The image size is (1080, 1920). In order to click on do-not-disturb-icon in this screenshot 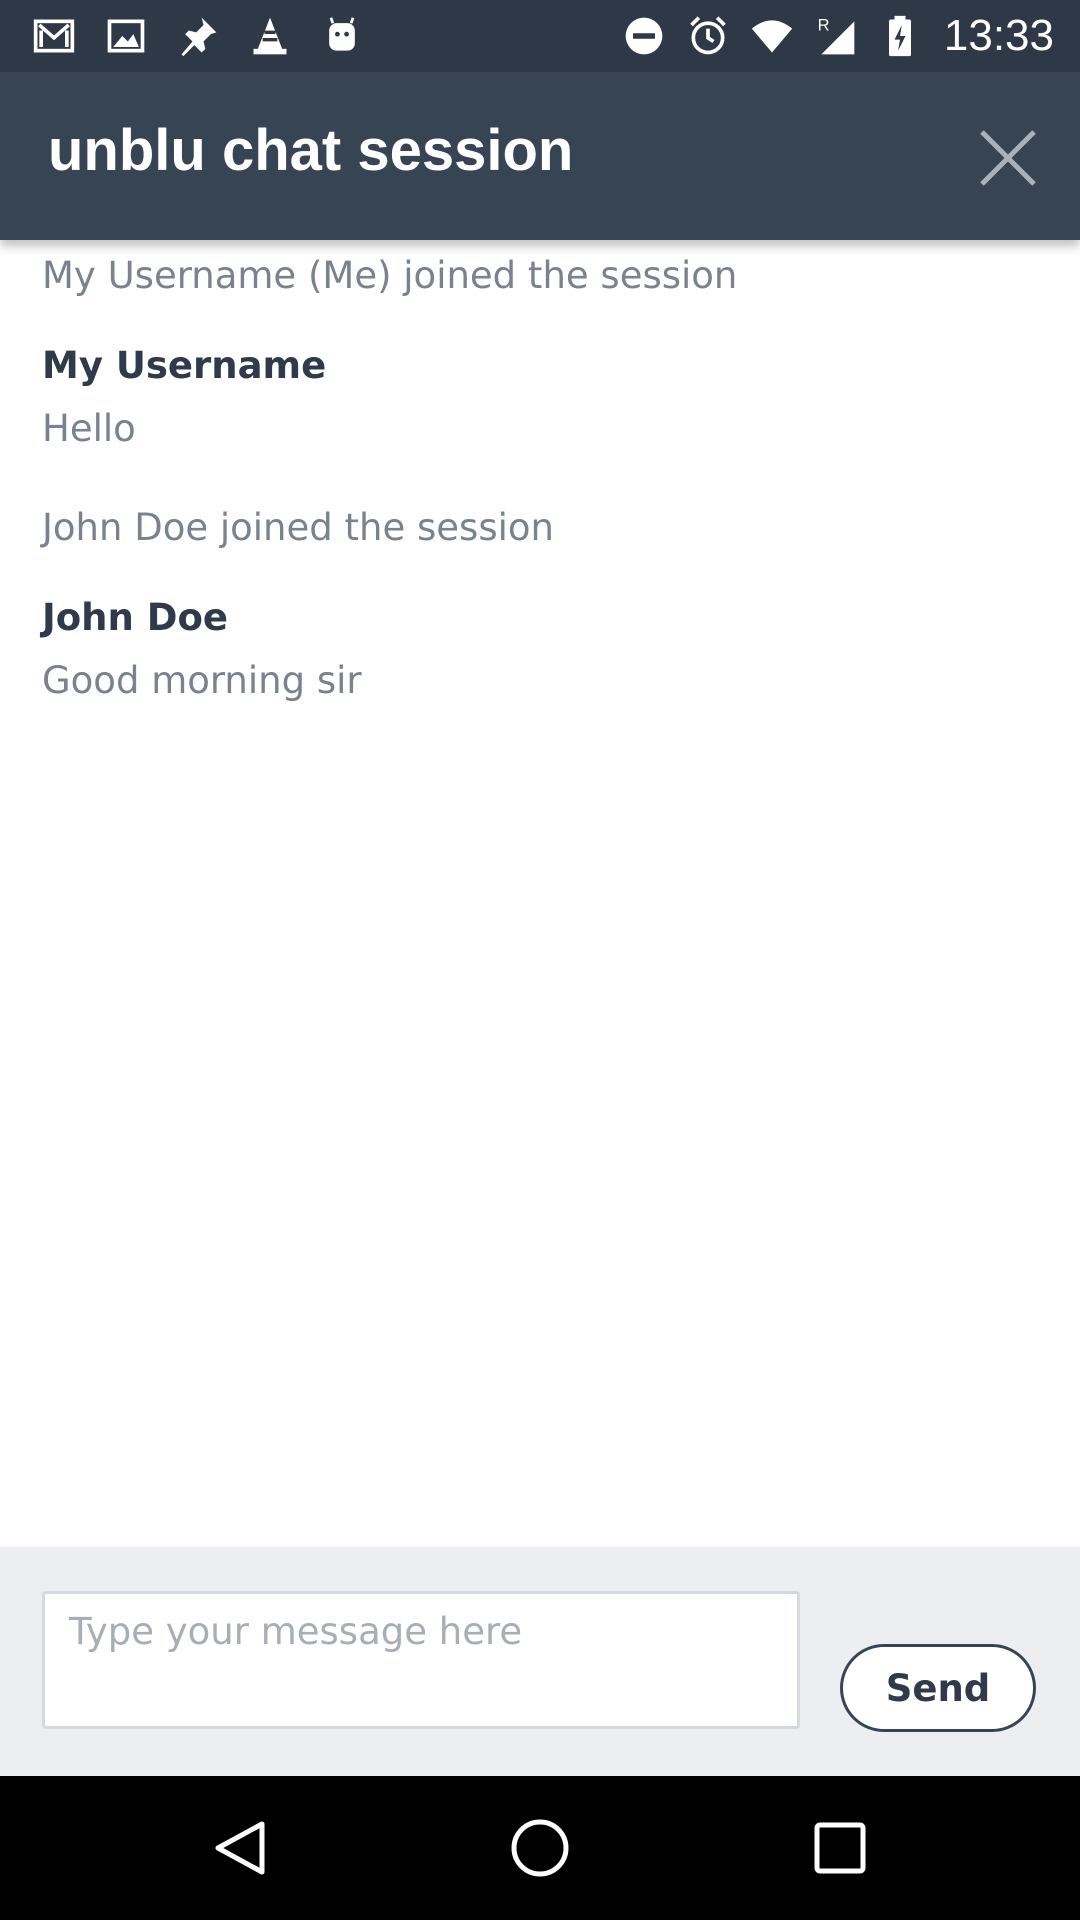, I will do `click(644, 36)`.